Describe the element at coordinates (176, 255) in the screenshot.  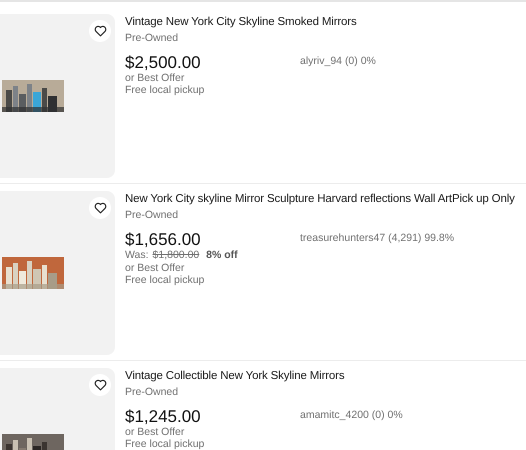
I see `original-price: $1,800.00` at that location.